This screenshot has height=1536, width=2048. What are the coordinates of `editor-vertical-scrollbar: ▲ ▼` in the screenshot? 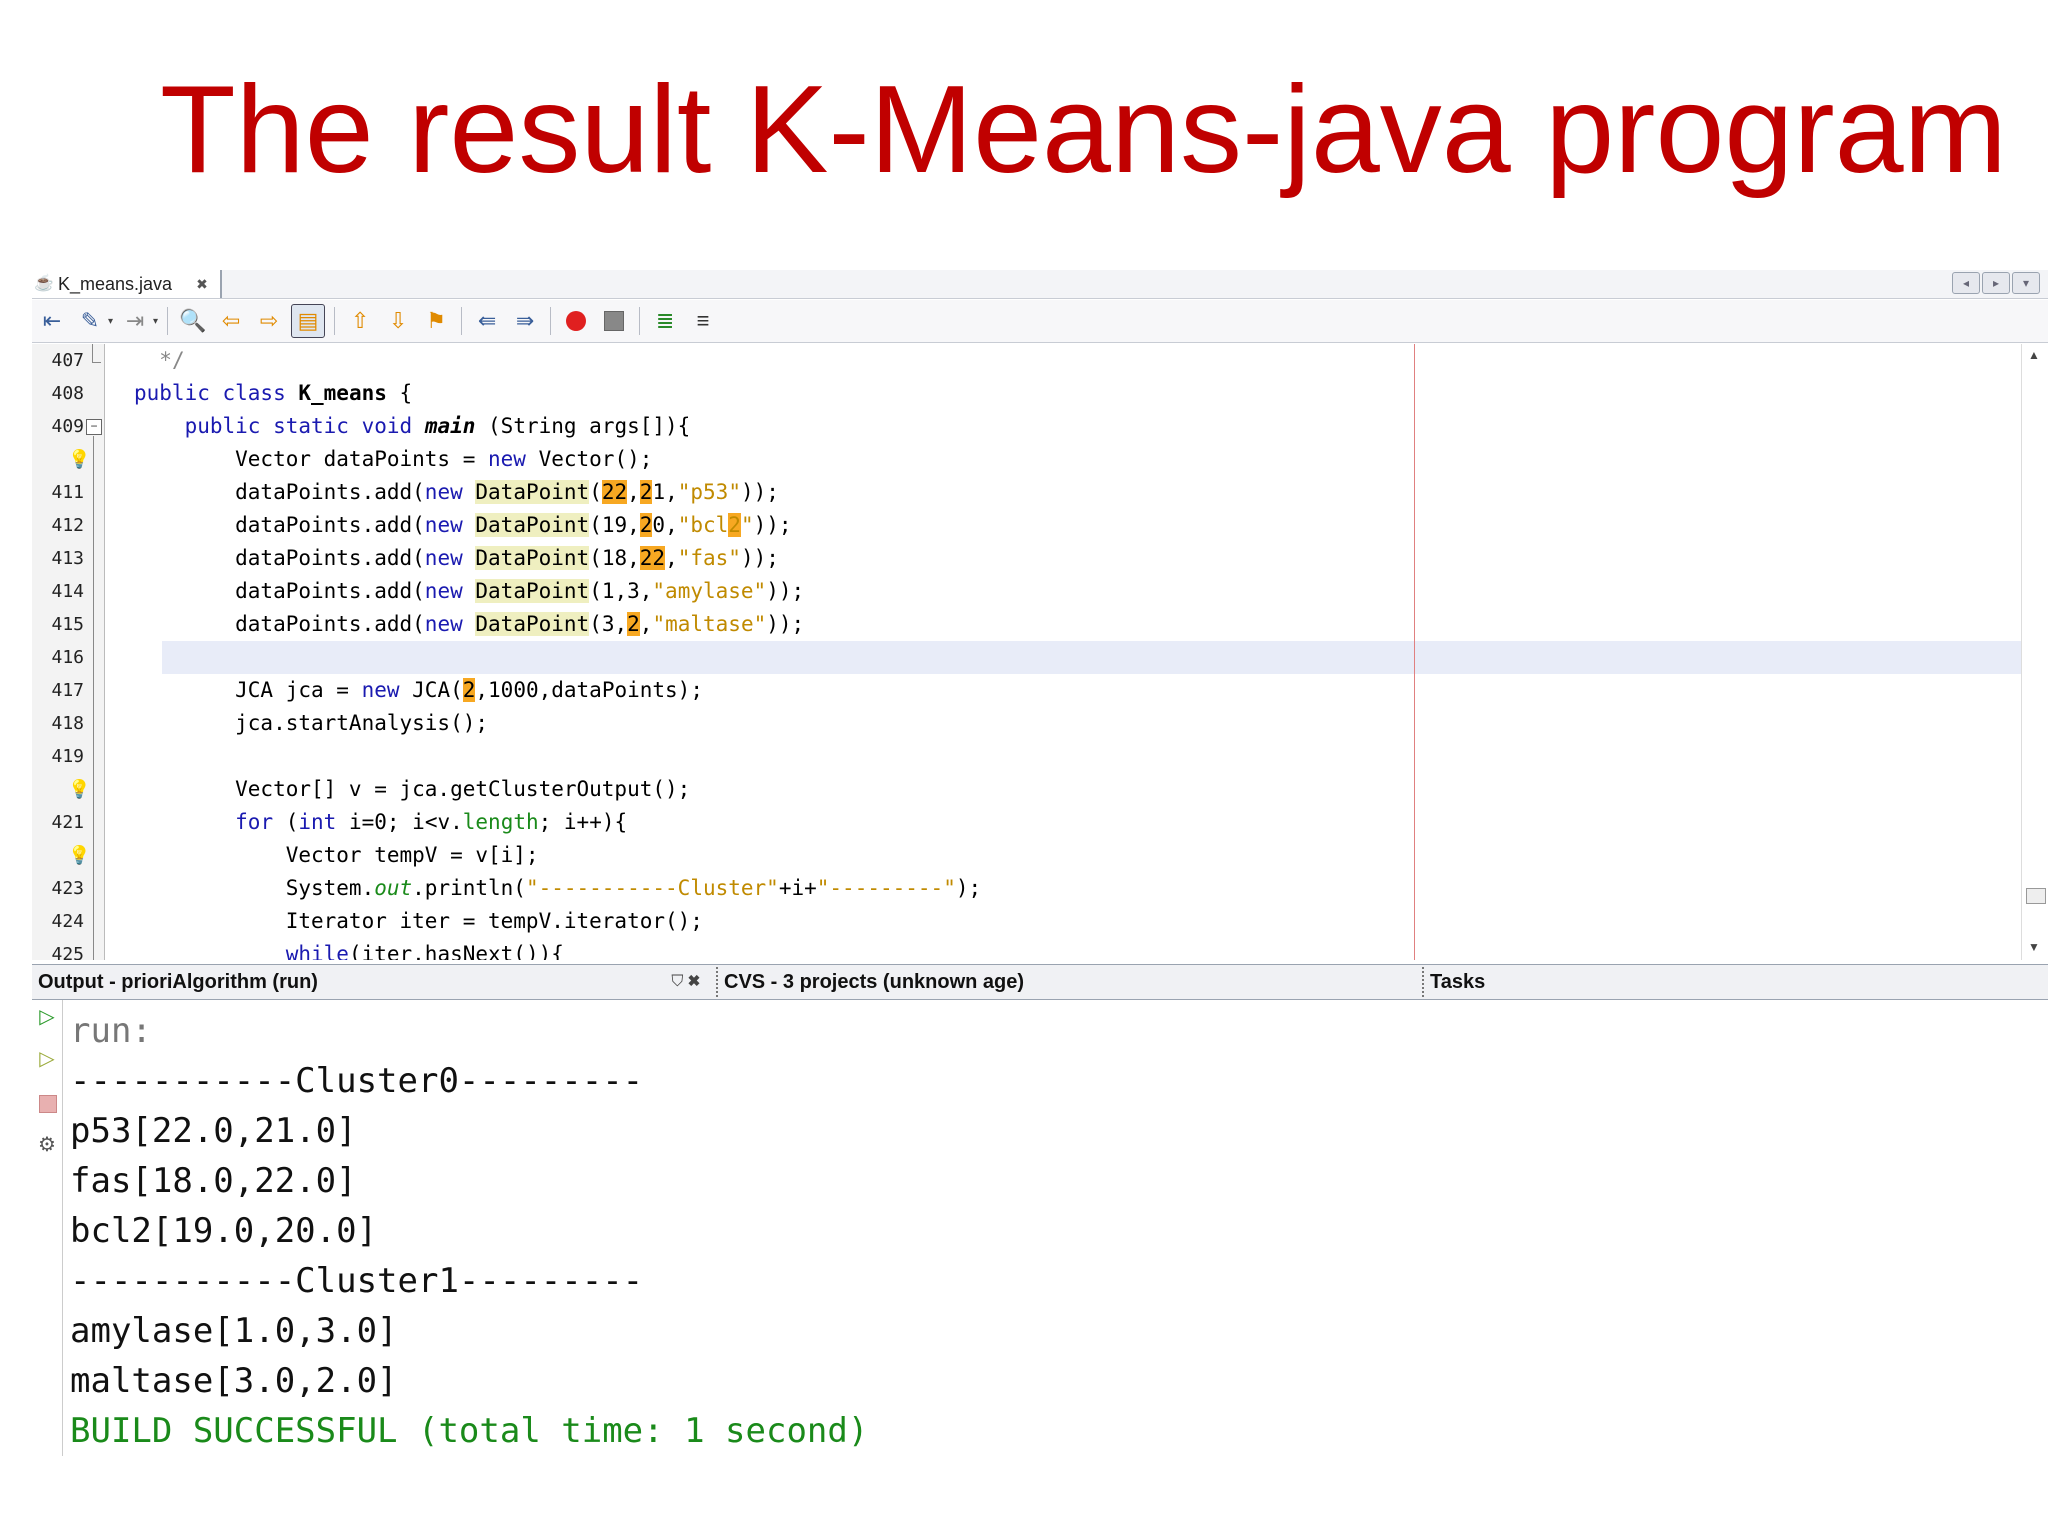 It's located at (2034, 652).